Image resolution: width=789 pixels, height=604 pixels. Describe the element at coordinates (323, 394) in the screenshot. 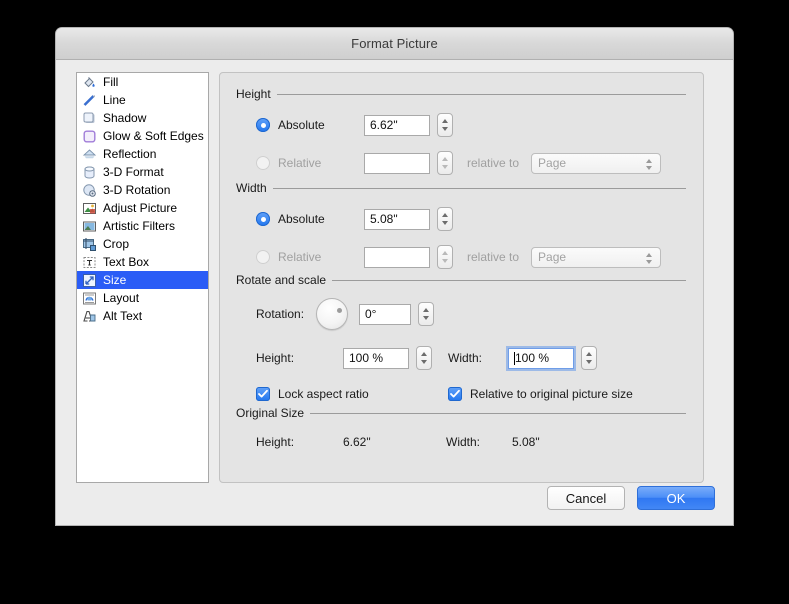

I see `lock-aspect-ratio-label: Lock aspect ratio` at that location.